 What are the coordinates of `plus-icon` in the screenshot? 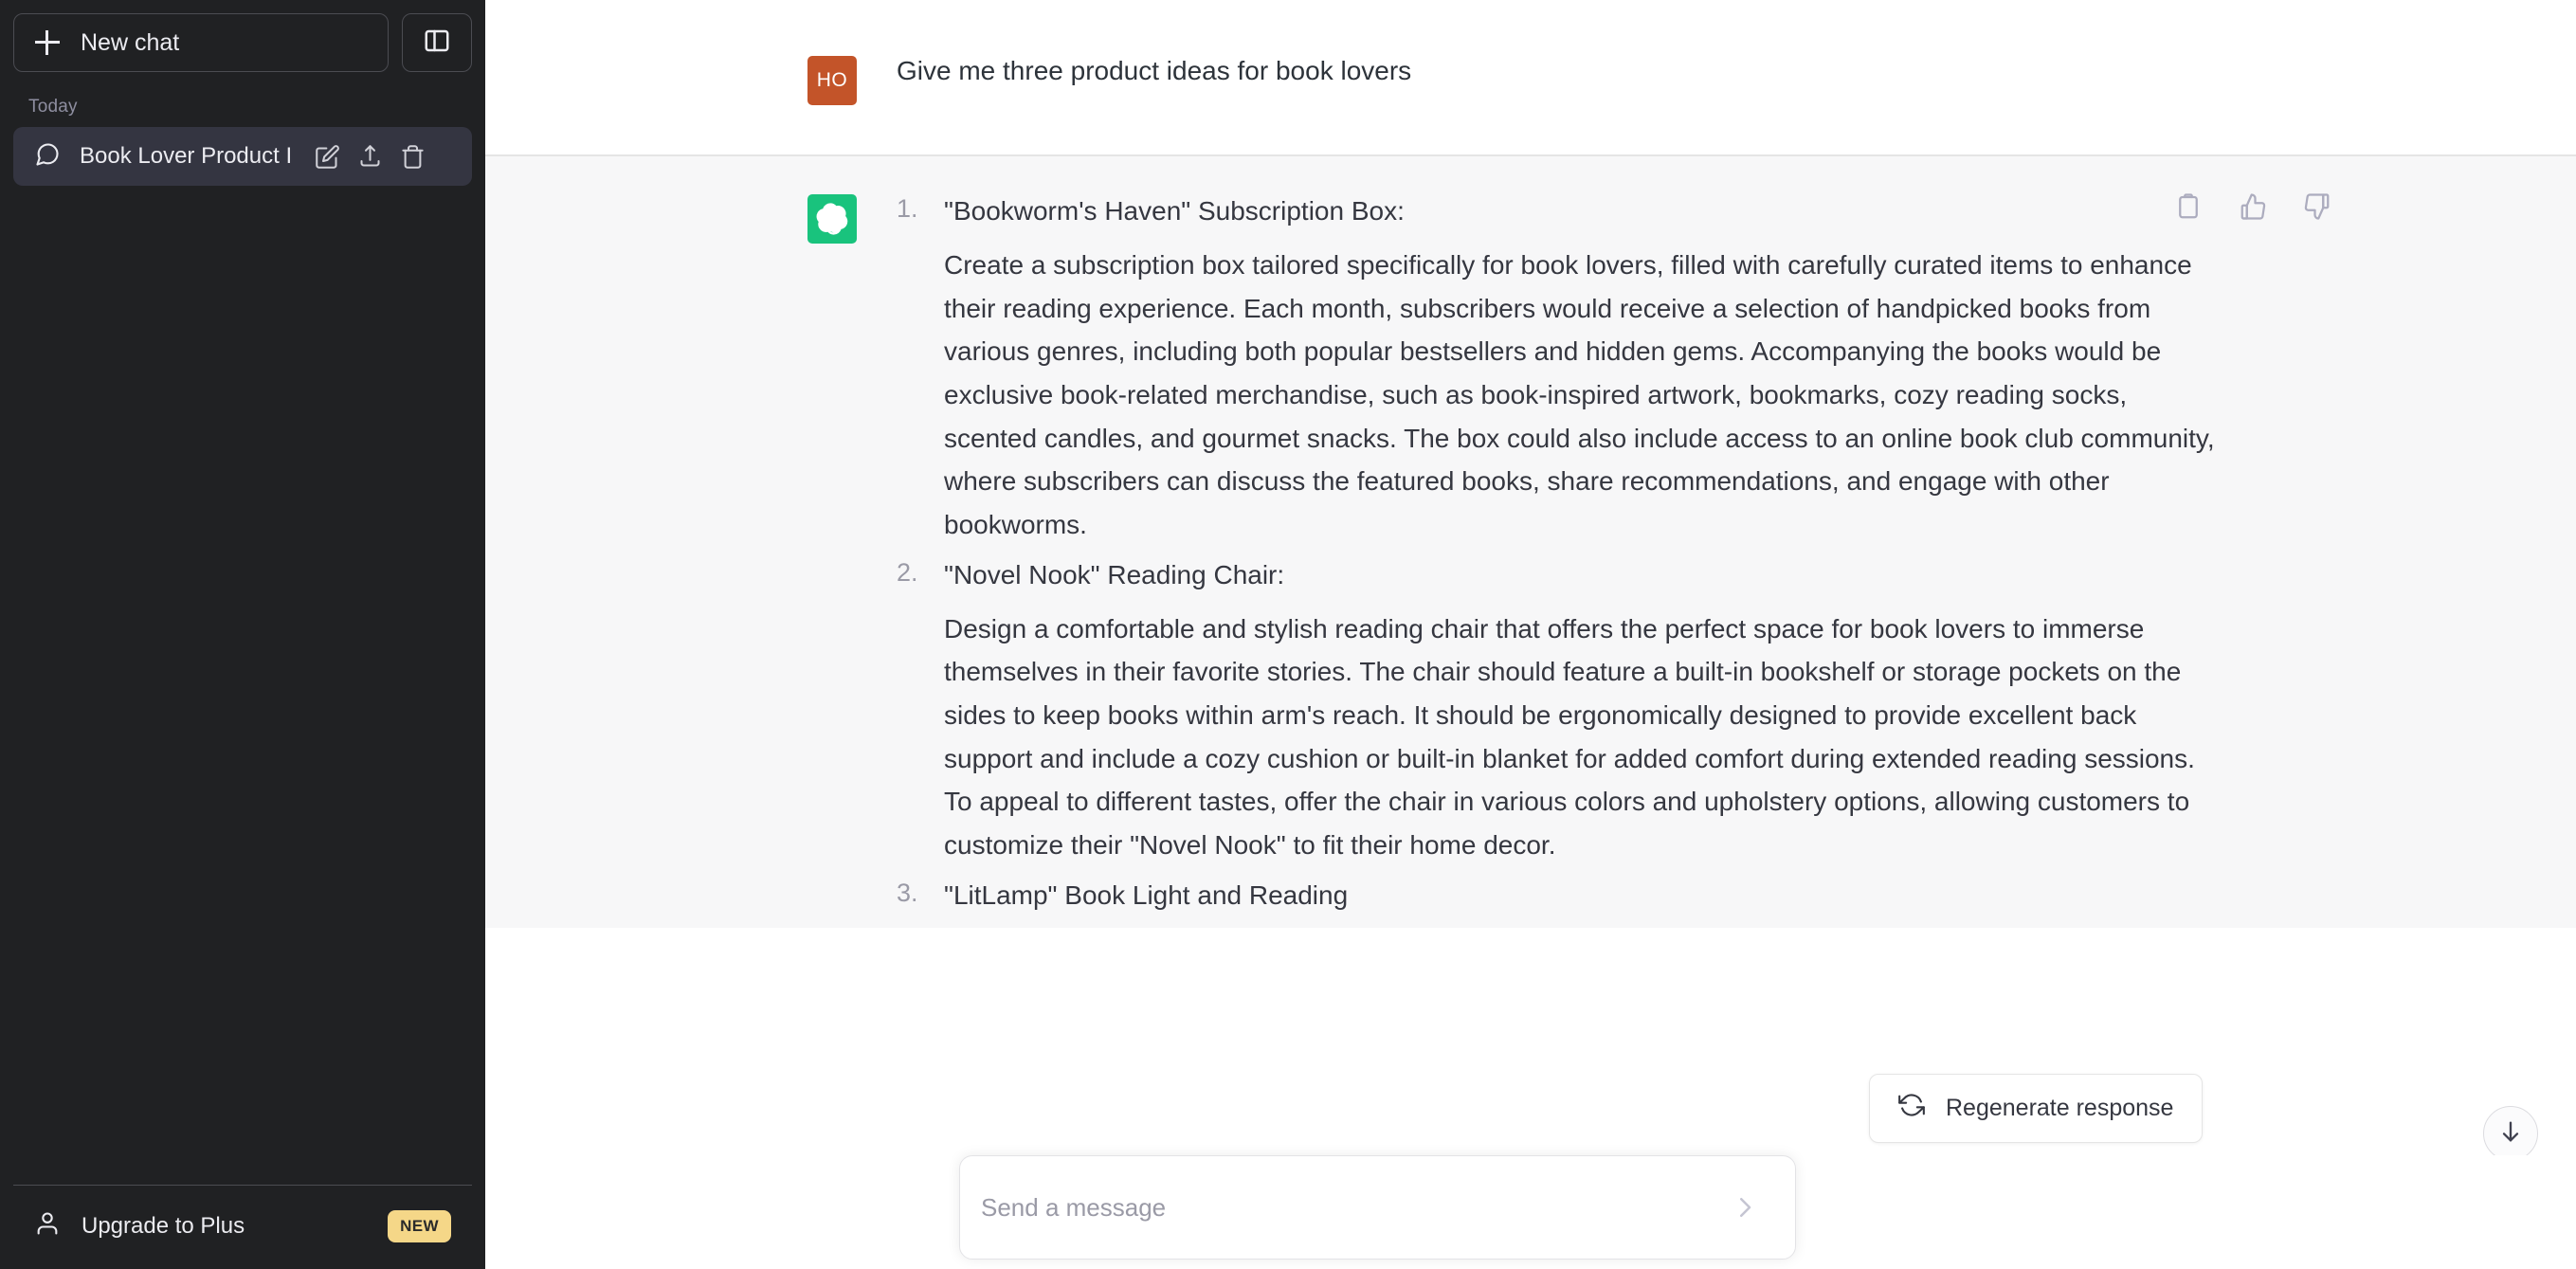 It's located at (47, 43).